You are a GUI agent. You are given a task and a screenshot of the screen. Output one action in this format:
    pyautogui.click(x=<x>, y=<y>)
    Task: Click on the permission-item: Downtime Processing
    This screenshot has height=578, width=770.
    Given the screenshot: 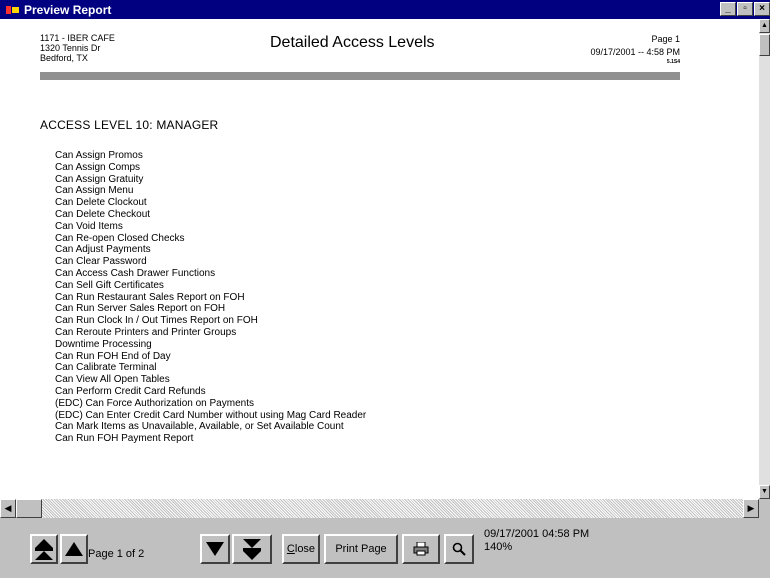 What is the action you would take?
    pyautogui.click(x=103, y=344)
    